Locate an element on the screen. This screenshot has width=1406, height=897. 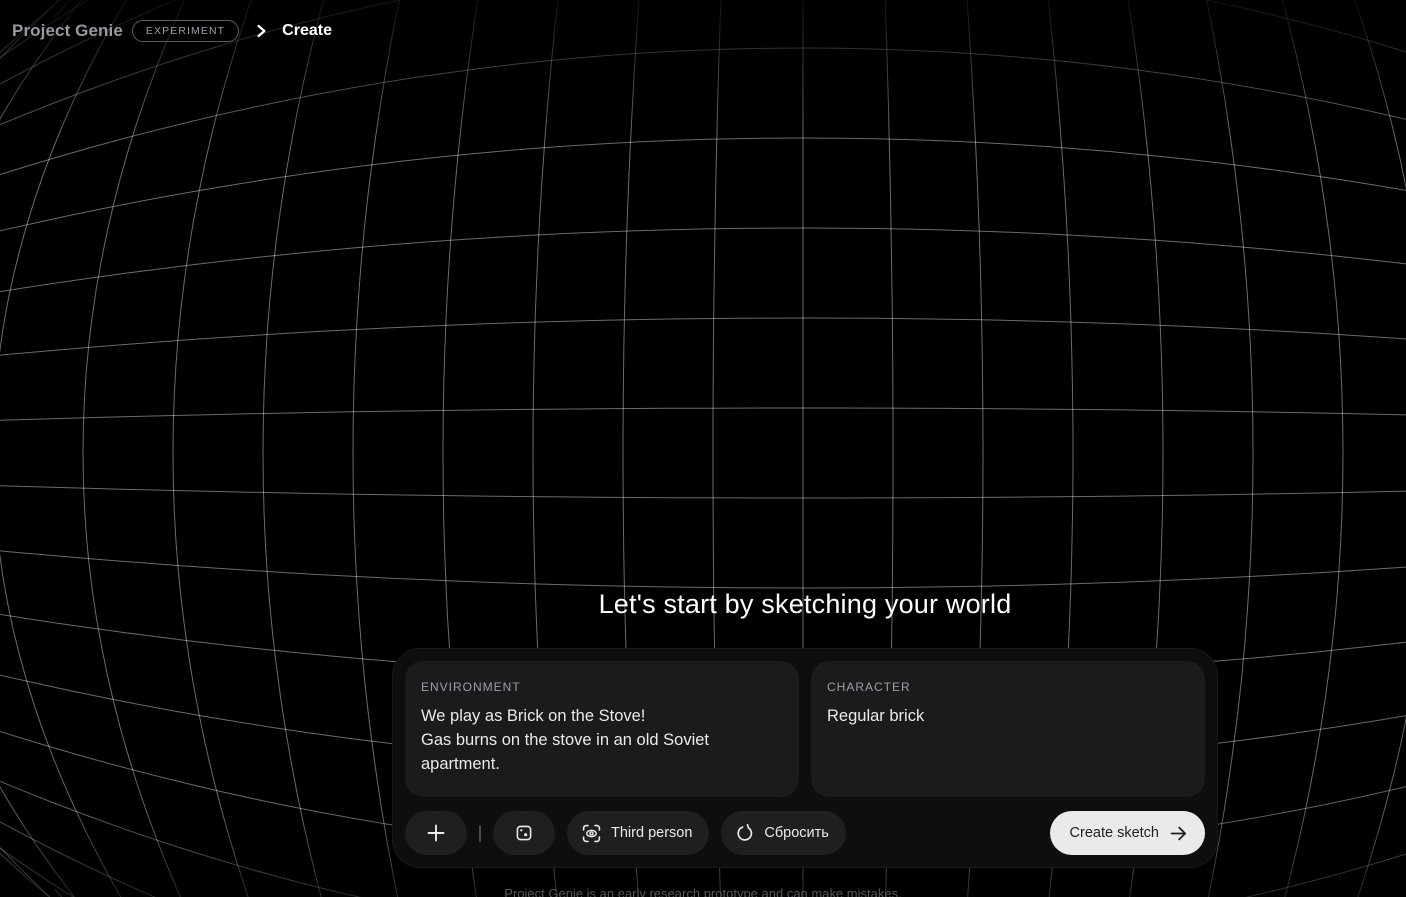
create-sketch-button: Create sketch is located at coordinates (1127, 833).